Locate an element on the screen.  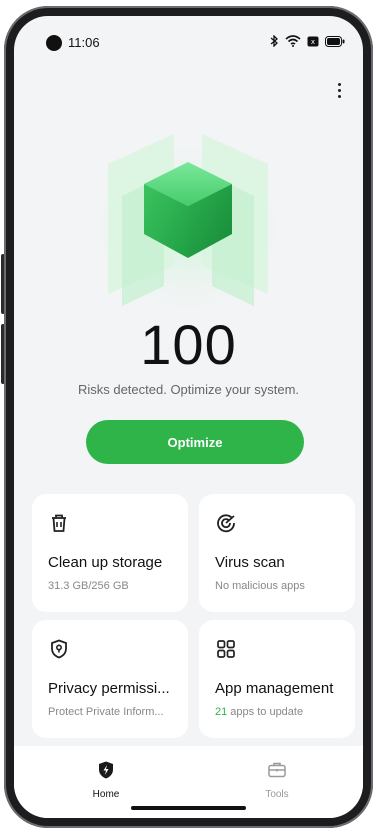
trash-icon is located at coordinates (59, 523).